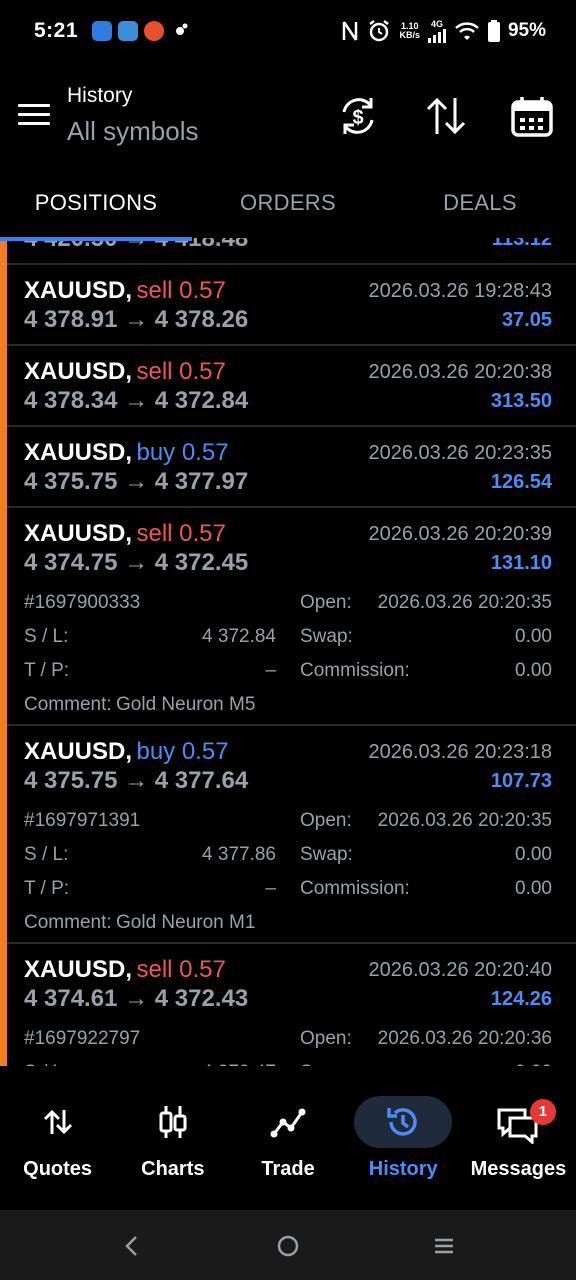 This screenshot has width=576, height=1280. What do you see at coordinates (526, 319) in the screenshot?
I see `position-profit: 37.05` at bounding box center [526, 319].